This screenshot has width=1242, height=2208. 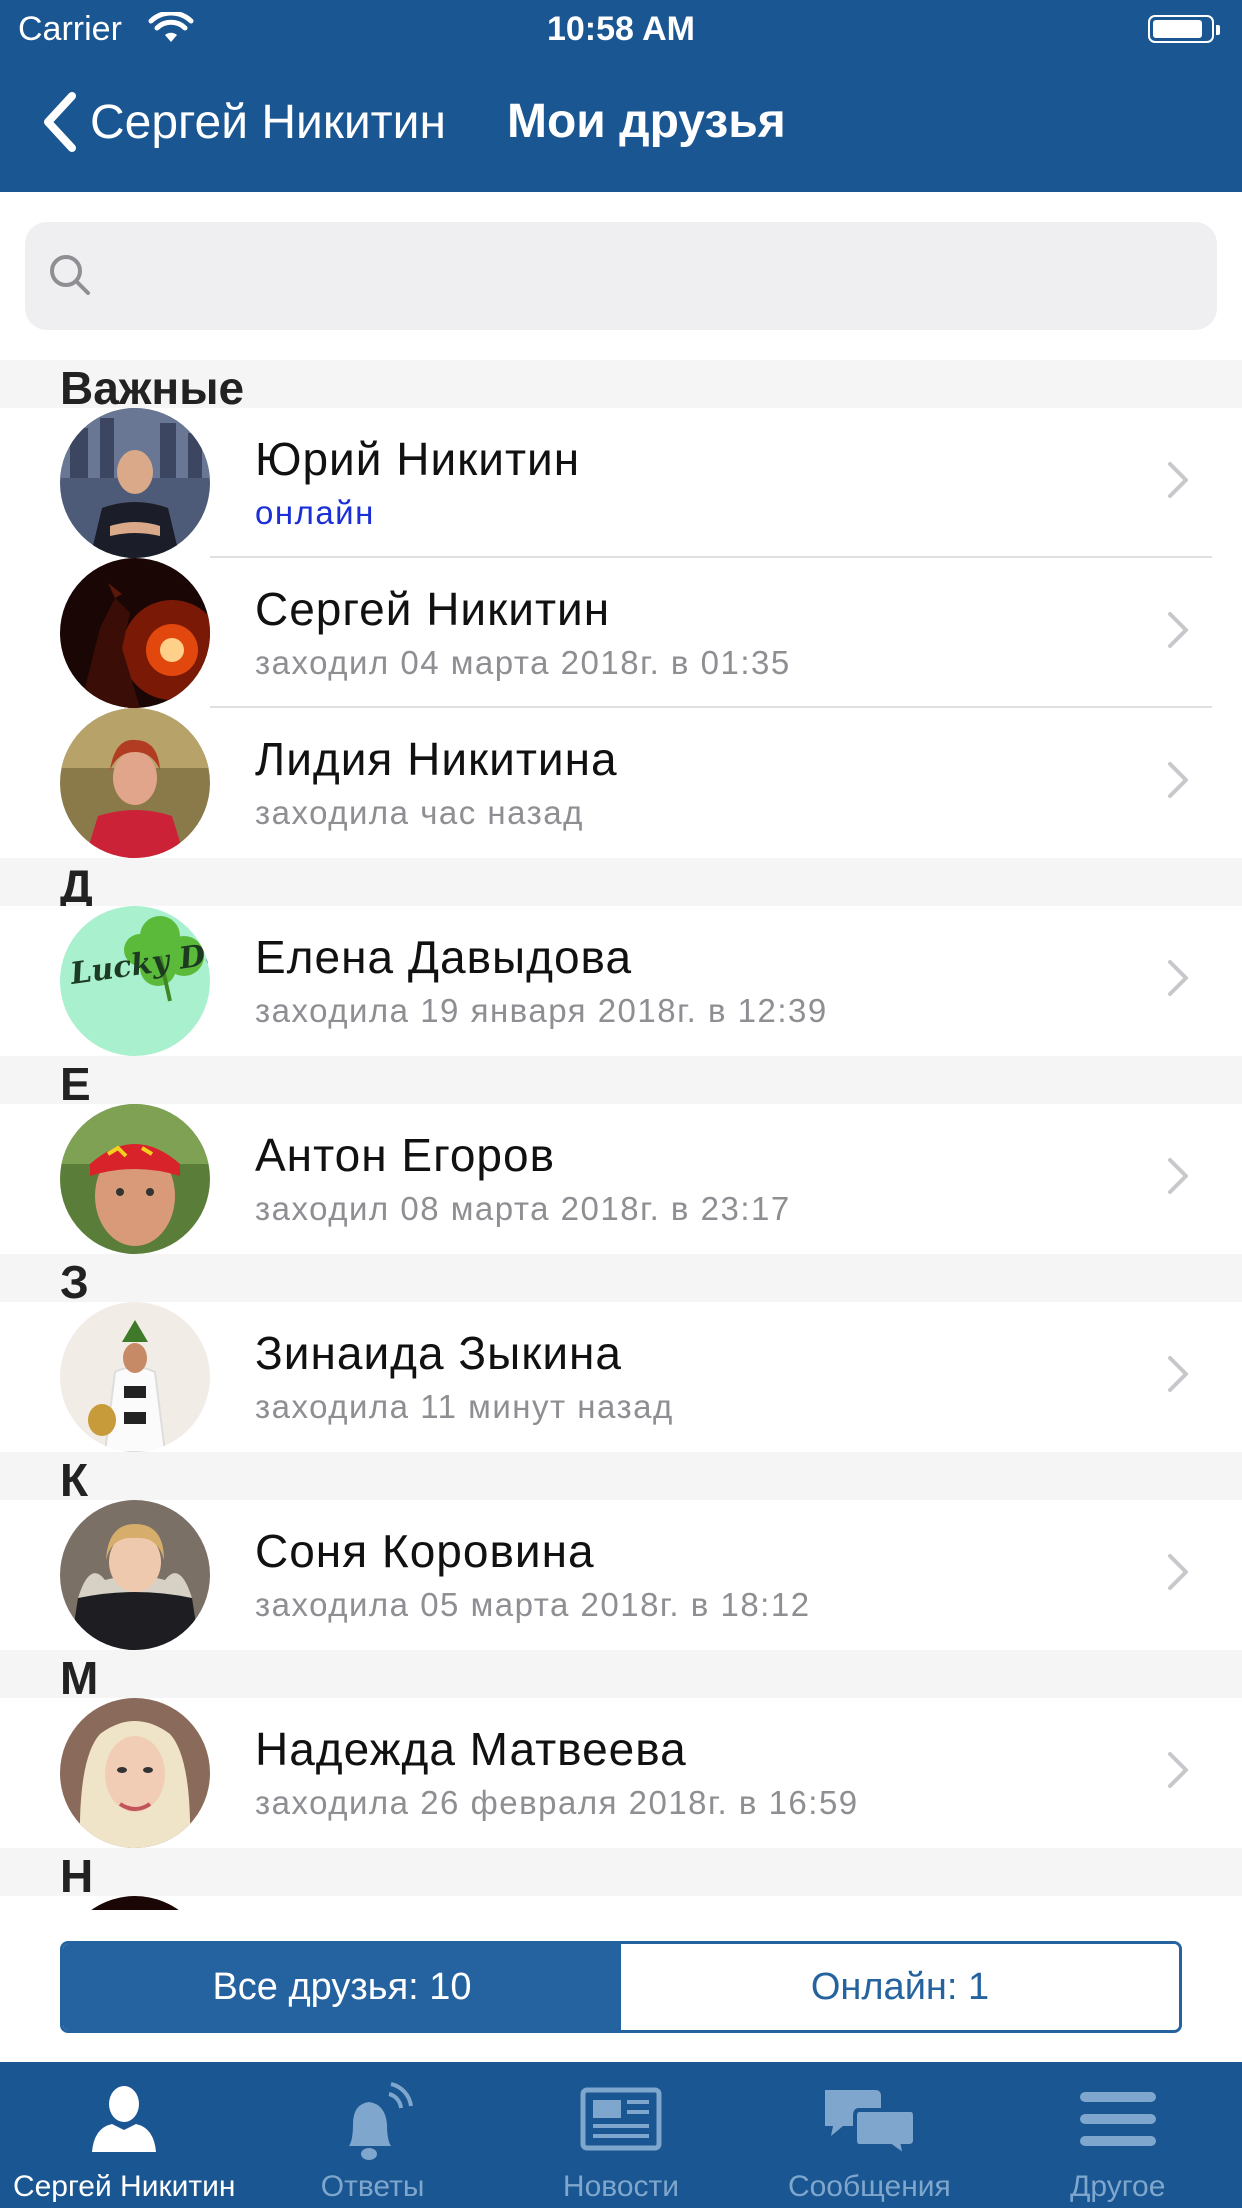 What do you see at coordinates (419, 812) in the screenshot?
I see `friend-status: заходила час назад` at bounding box center [419, 812].